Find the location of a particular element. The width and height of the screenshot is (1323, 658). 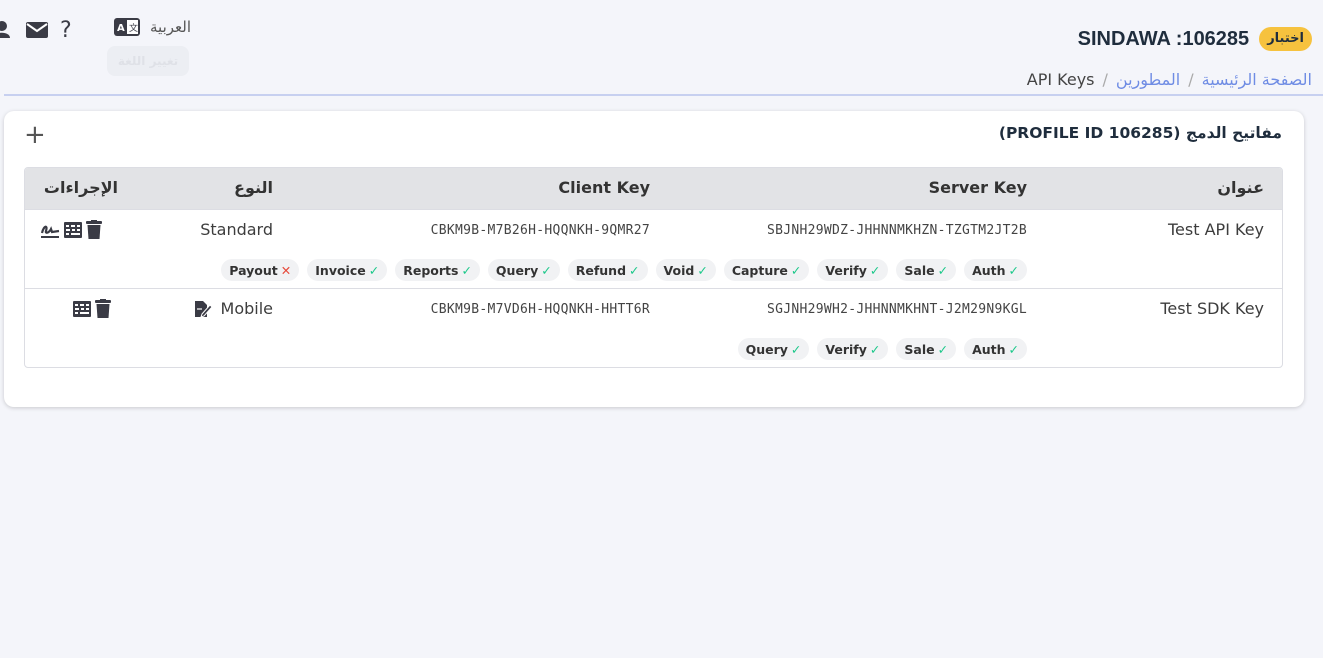

client-key: CBKM9B-M7B26H-HQQNKH-9QMR27 is located at coordinates (540, 230).